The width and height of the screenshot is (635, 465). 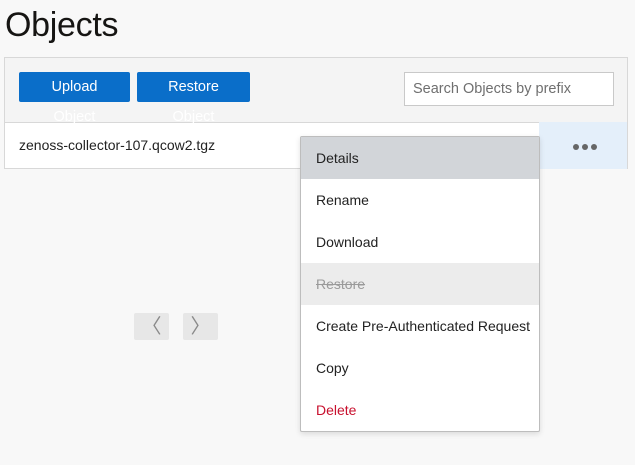 I want to click on menu-item-restore: Restore, so click(x=420, y=284).